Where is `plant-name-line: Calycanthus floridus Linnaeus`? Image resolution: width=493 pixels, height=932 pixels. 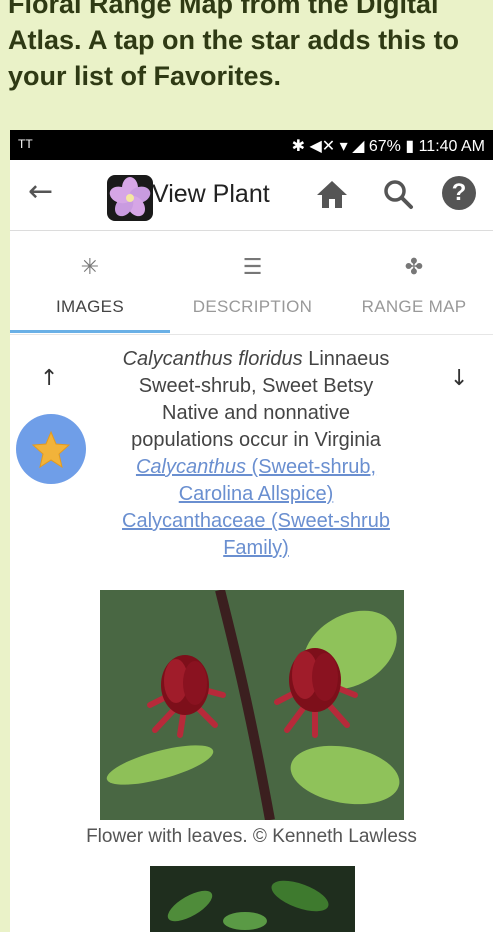 plant-name-line: Calycanthus floridus Linnaeus is located at coordinates (256, 359).